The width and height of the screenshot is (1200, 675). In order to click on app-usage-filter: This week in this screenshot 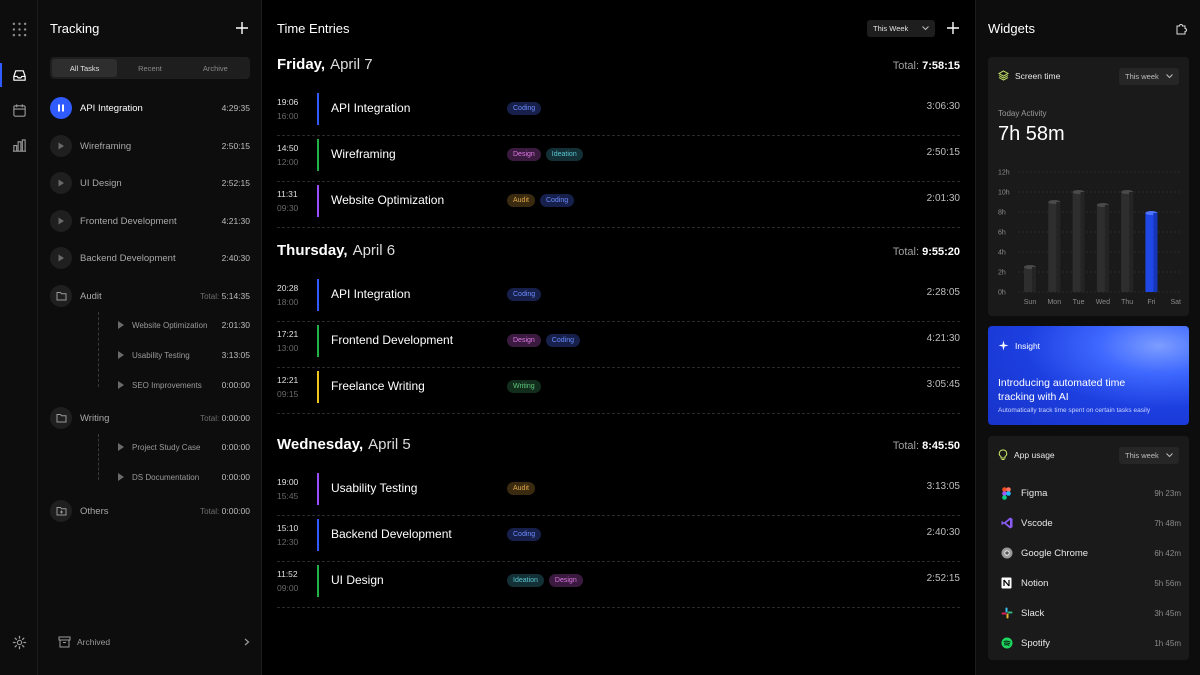, I will do `click(1149, 455)`.